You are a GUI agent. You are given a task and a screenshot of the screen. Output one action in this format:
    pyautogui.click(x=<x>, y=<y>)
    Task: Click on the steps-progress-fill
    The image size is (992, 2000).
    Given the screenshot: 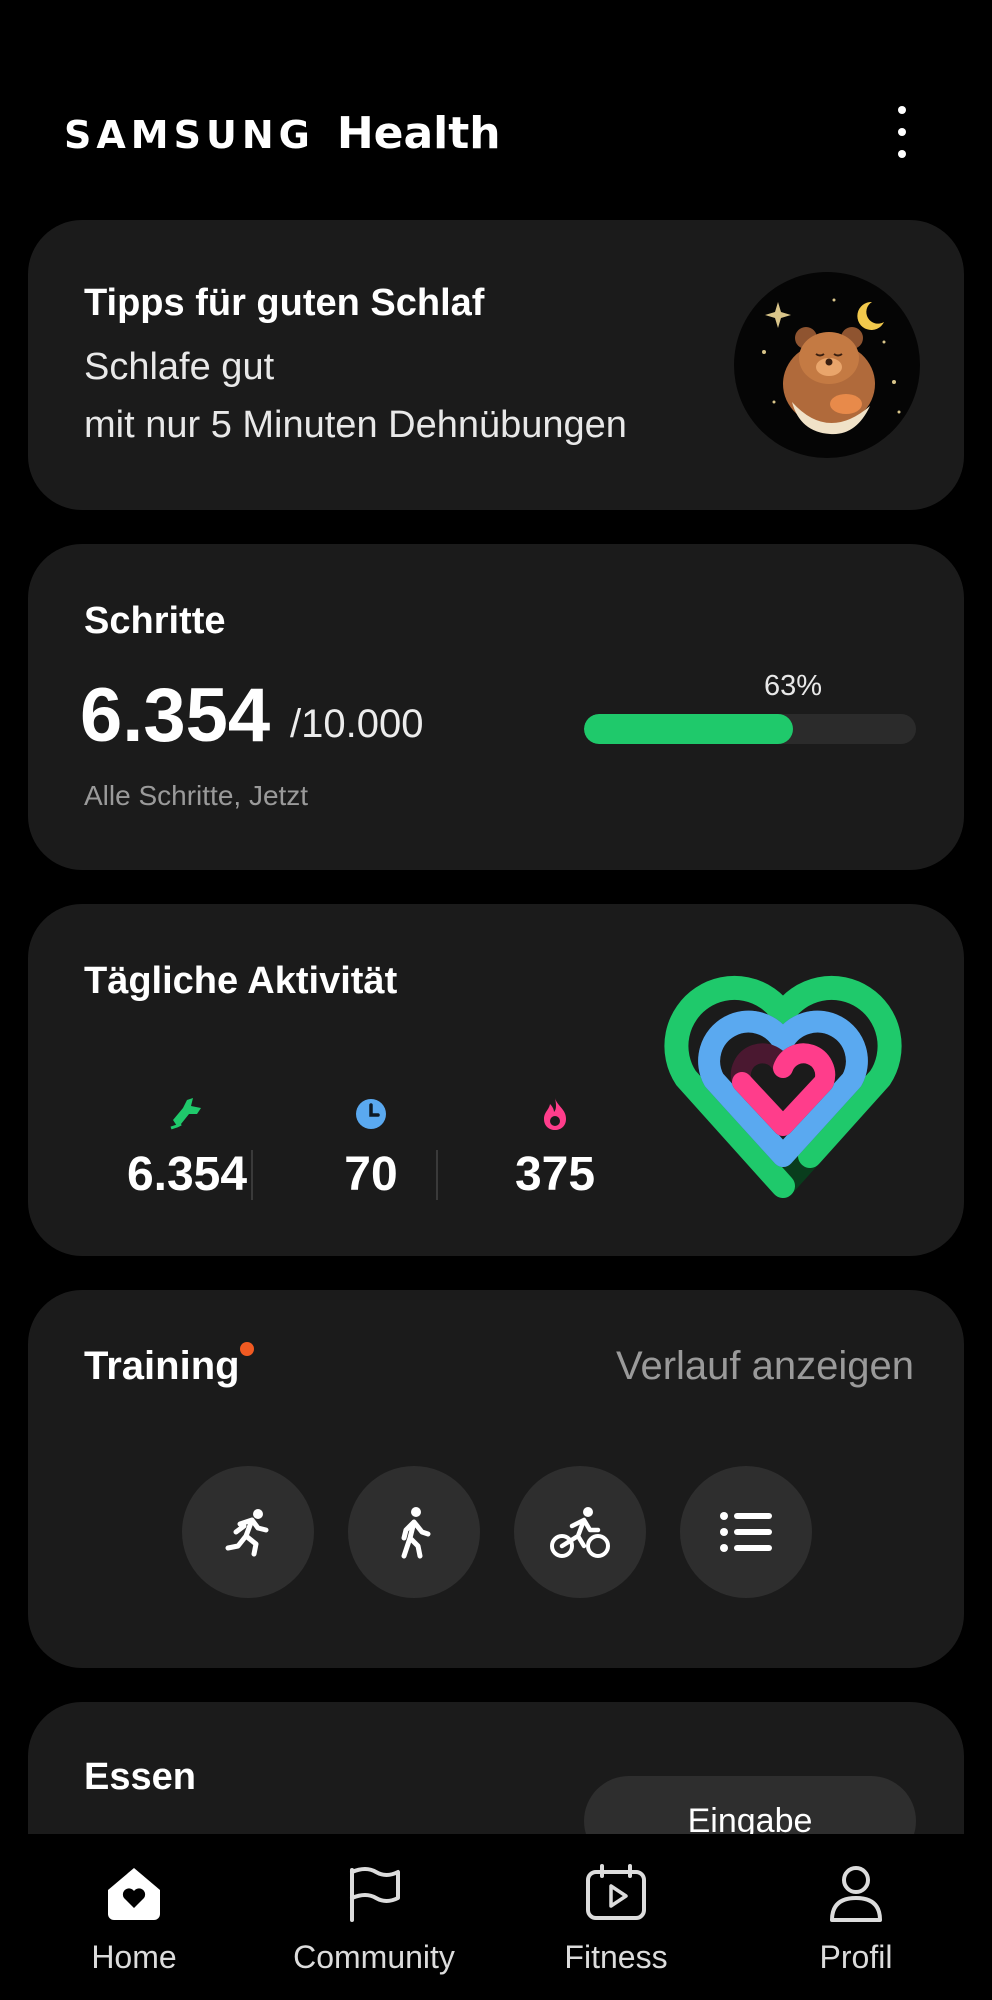 What is the action you would take?
    pyautogui.click(x=689, y=729)
    